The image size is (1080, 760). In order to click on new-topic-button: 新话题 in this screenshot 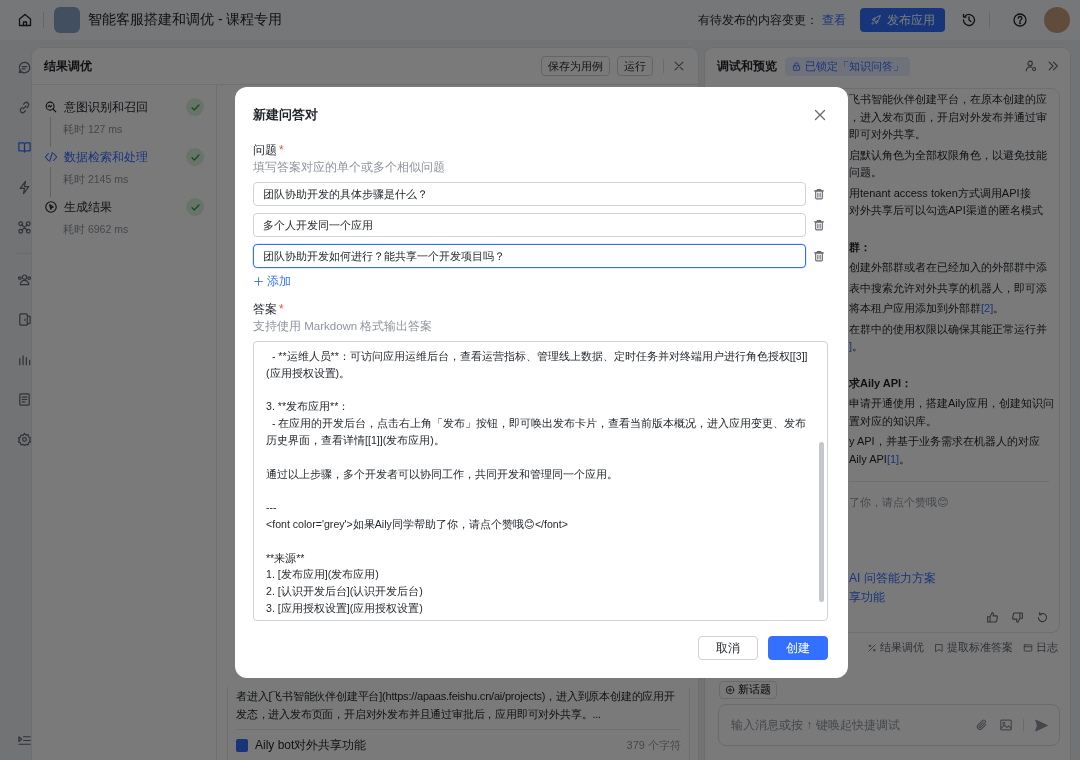, I will do `click(748, 690)`.